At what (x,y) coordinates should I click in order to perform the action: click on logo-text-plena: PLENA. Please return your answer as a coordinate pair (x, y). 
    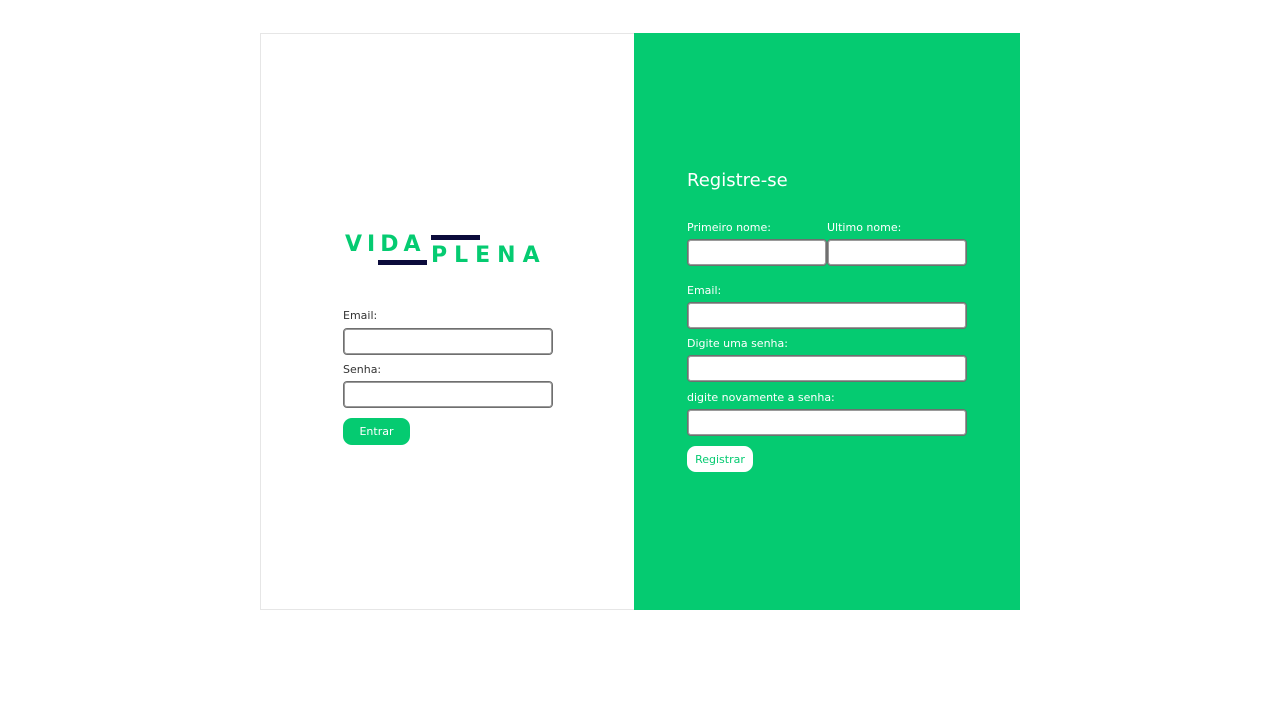
    Looking at the image, I should click on (489, 255).